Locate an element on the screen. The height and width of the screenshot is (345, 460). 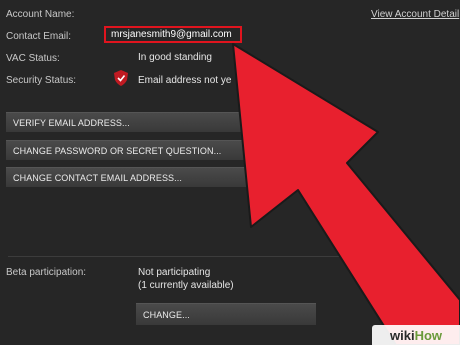
wikihow-watermark: wiki How is located at coordinates (416, 335).